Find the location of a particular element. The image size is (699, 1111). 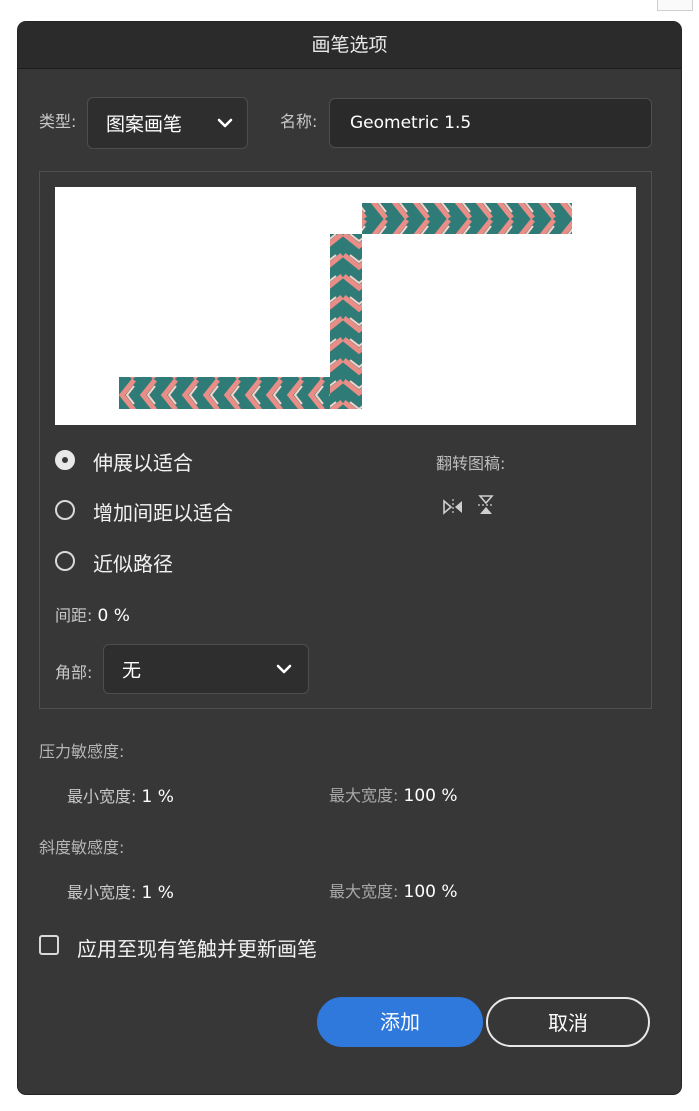

flip-artwork-label: 翻转图稿: is located at coordinates (471, 463).